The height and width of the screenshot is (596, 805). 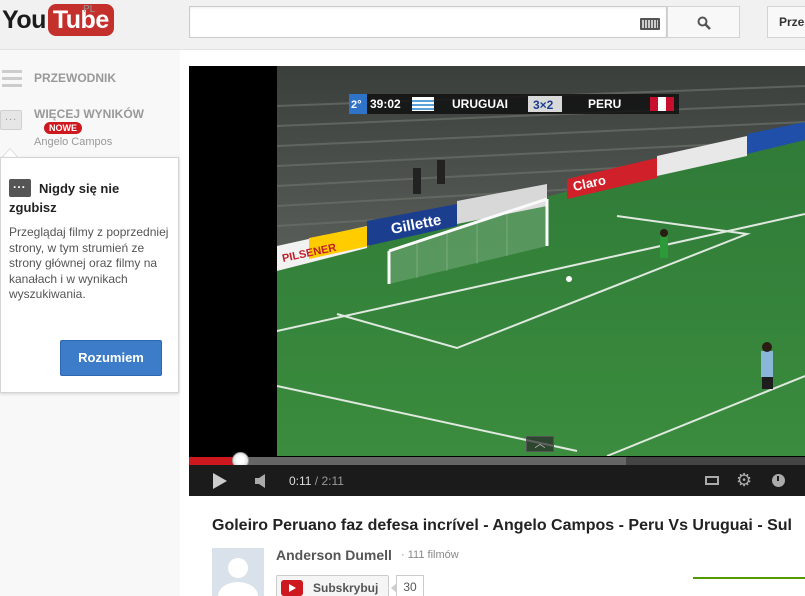 What do you see at coordinates (540, 444) in the screenshot?
I see `chevron-up-icon: ︿` at bounding box center [540, 444].